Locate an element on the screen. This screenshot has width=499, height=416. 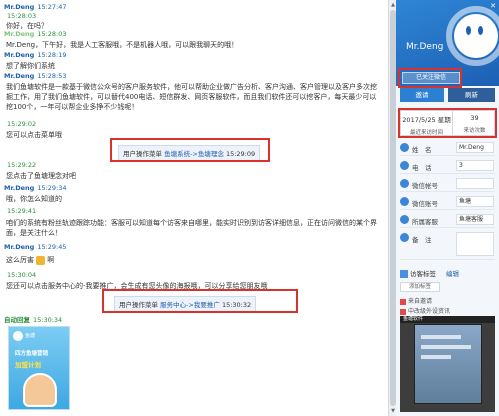
message-time: 15:27:47 is located at coordinates (52, 7).